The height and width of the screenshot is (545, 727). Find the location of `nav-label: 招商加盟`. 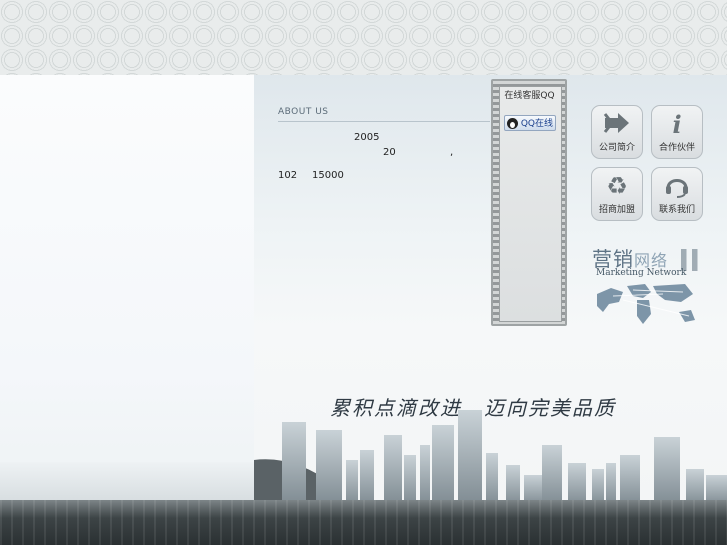

nav-label: 招商加盟 is located at coordinates (616, 210).